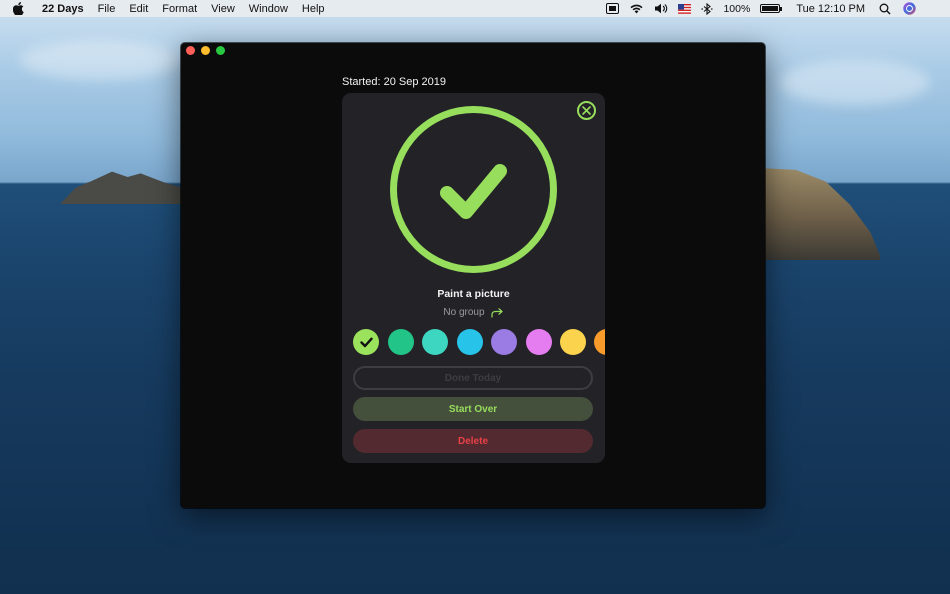  Describe the element at coordinates (473, 409) in the screenshot. I see `start-over-button: Start Over` at that location.